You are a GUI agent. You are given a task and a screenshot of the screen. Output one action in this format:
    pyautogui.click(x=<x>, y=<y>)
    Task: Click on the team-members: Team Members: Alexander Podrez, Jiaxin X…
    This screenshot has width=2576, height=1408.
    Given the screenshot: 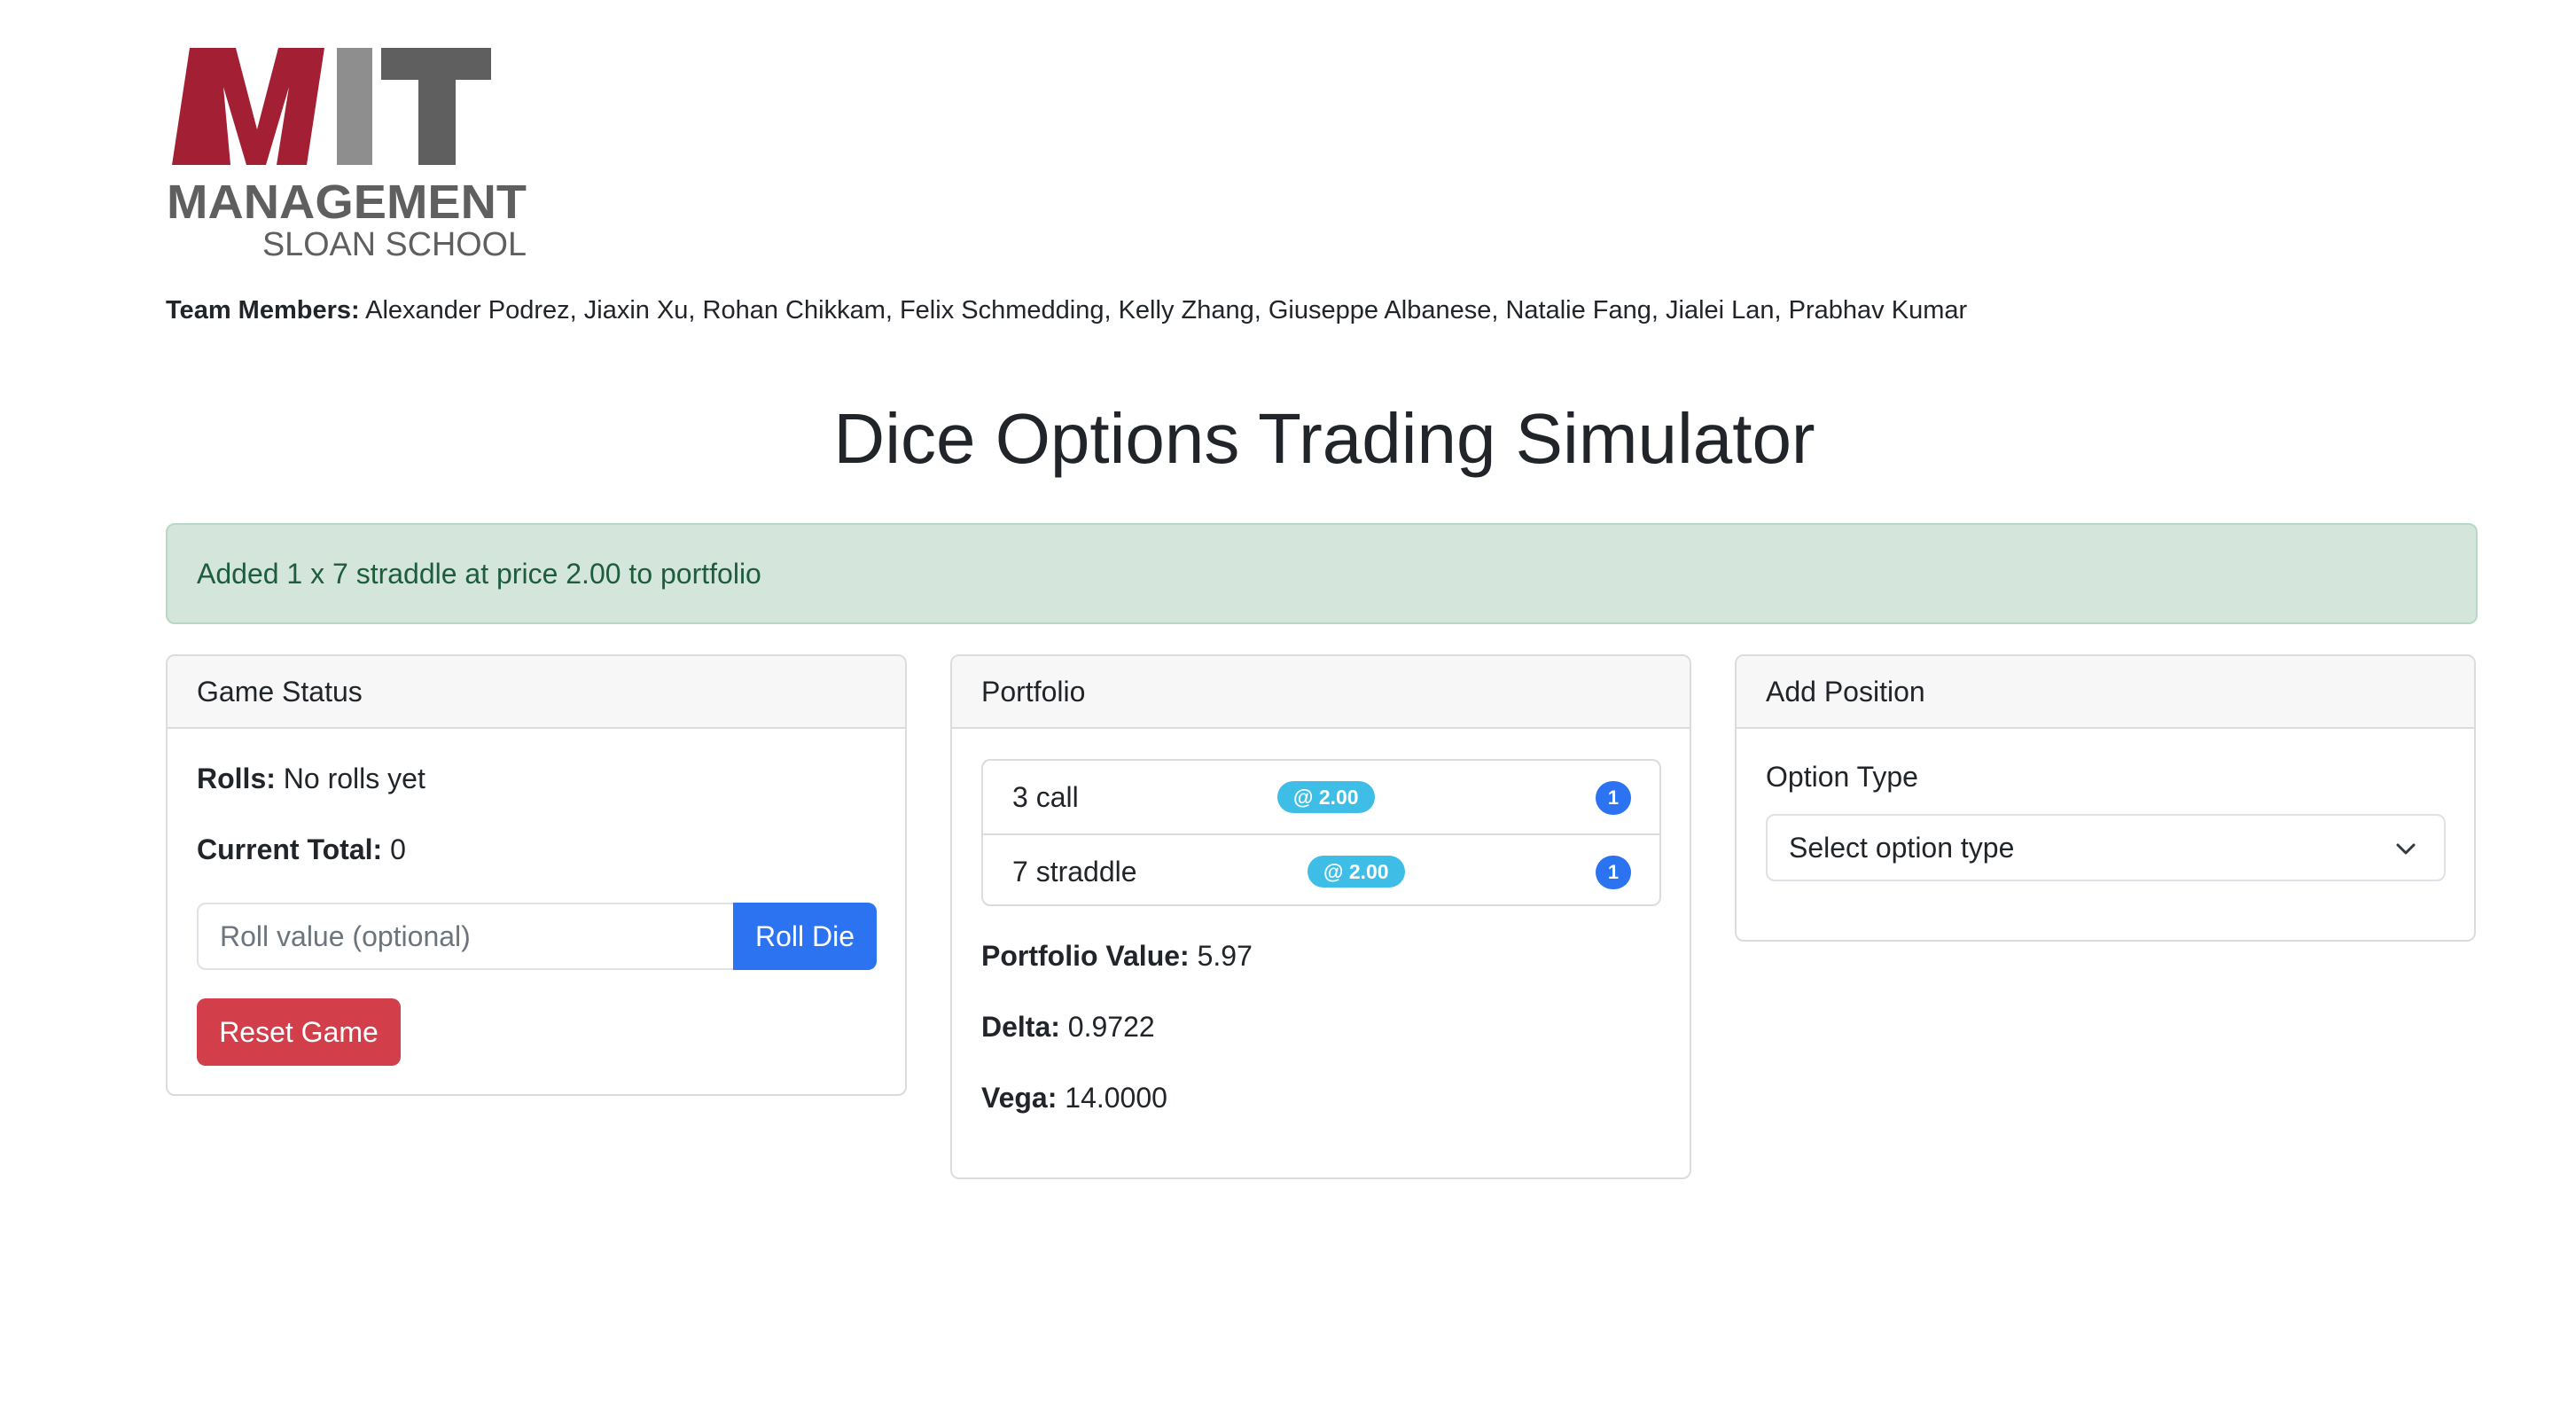 What is the action you would take?
    pyautogui.click(x=1066, y=311)
    